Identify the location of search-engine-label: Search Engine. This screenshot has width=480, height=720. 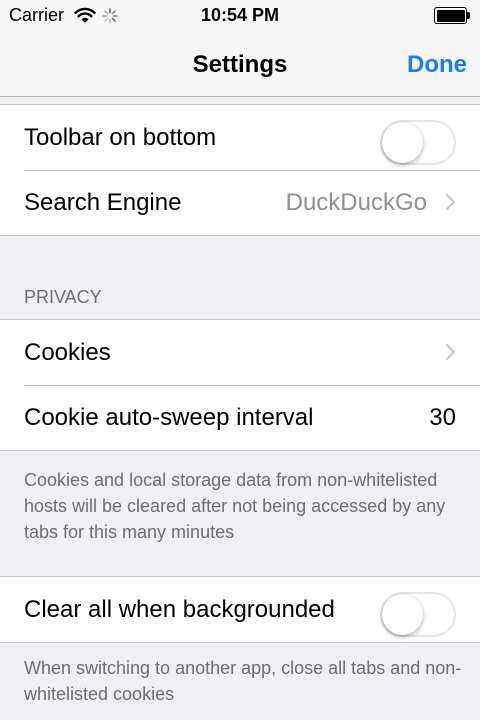
(103, 202).